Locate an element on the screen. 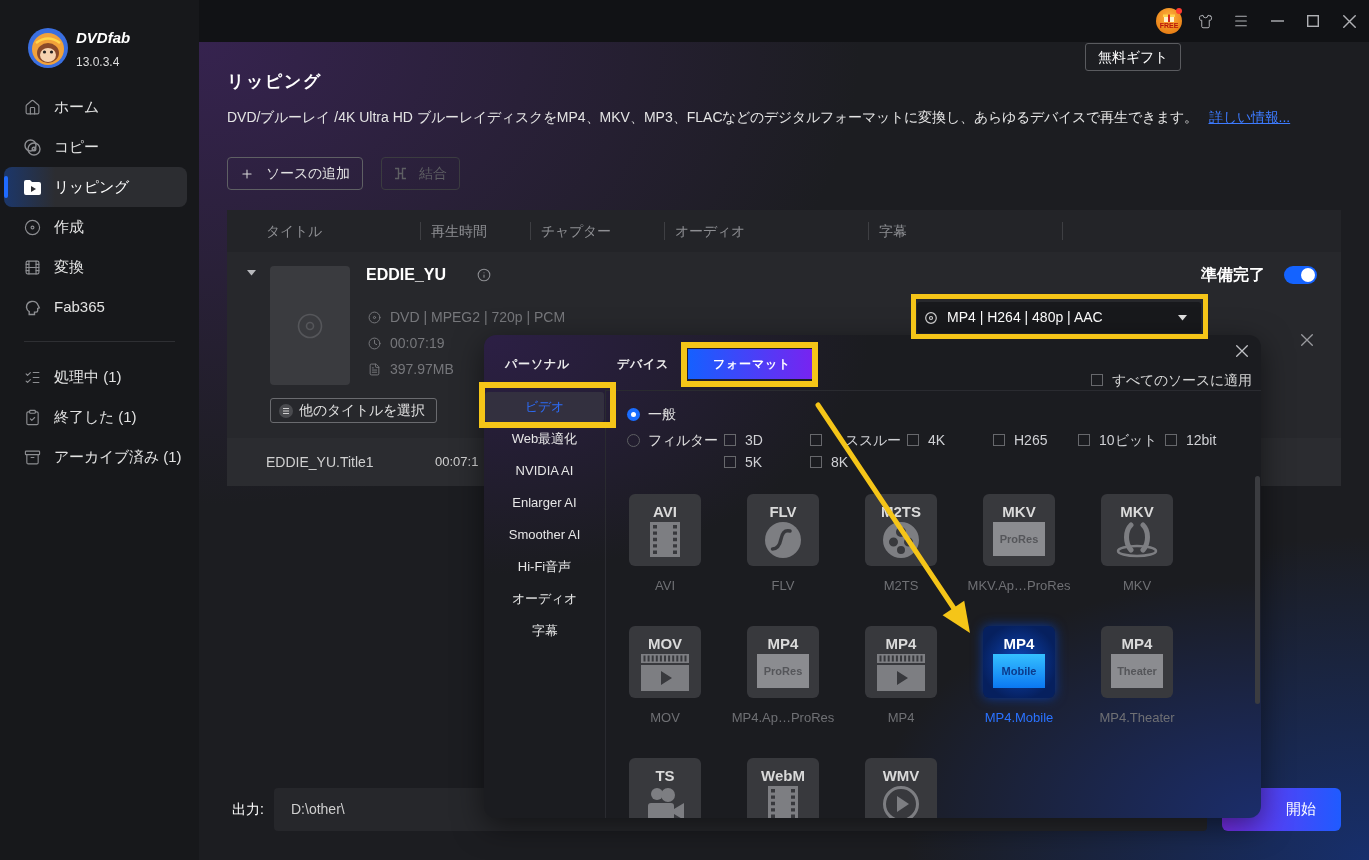  popup-tab: デバイス is located at coordinates (643, 364).